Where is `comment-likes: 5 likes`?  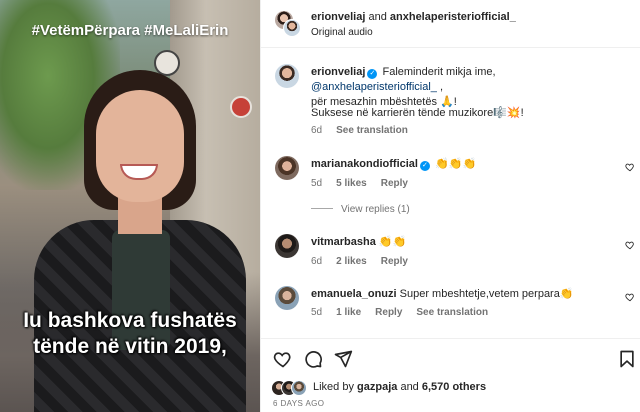 comment-likes: 5 likes is located at coordinates (351, 183).